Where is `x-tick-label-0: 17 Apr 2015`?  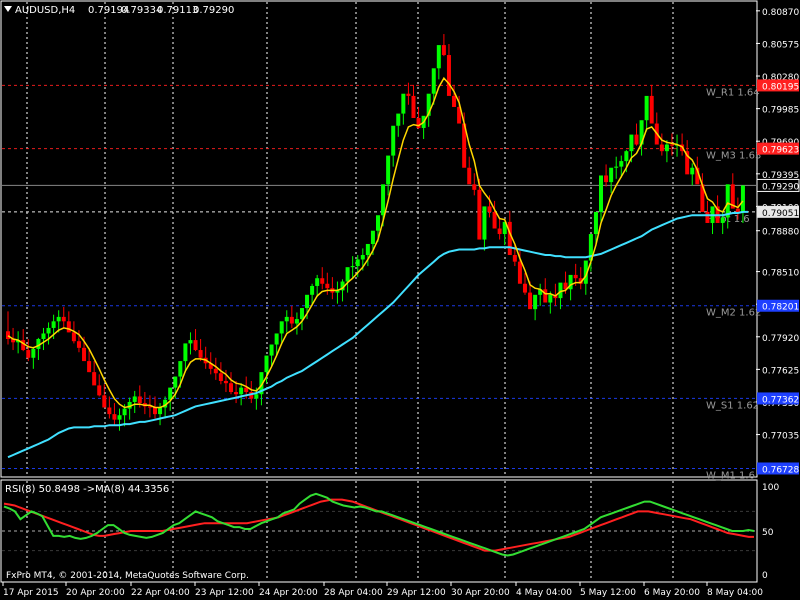 x-tick-label-0: 17 Apr 2015 is located at coordinates (31, 593).